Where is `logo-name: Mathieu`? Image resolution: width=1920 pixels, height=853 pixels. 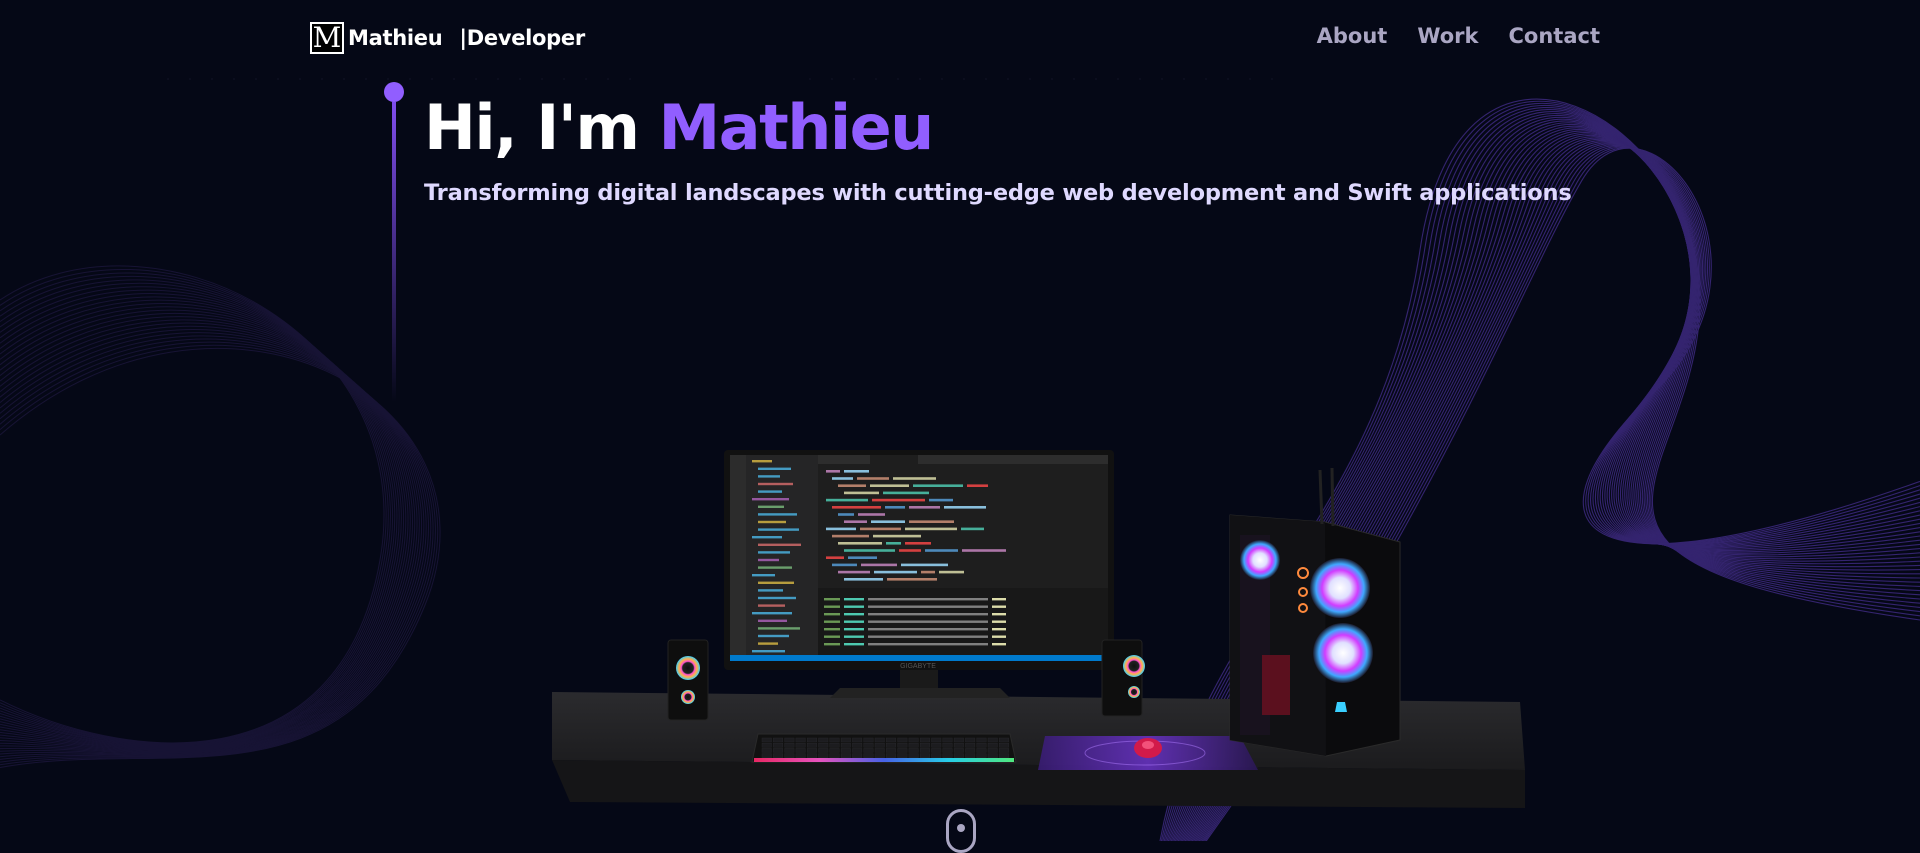
logo-name: Mathieu is located at coordinates (395, 38).